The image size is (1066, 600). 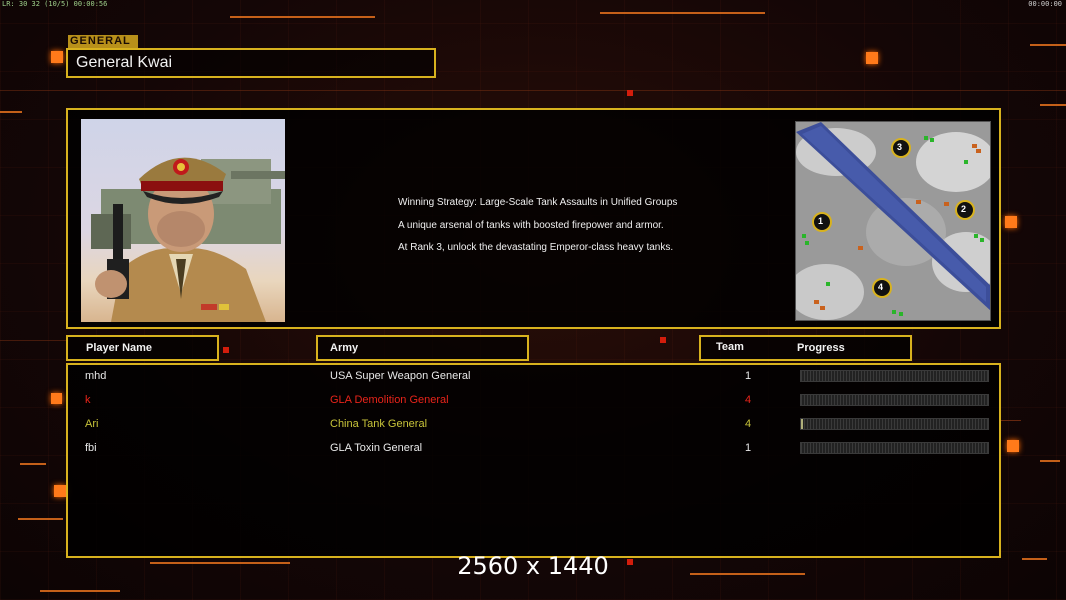 I want to click on player-row: fbi GLA Toxin General 1, so click(x=533, y=449).